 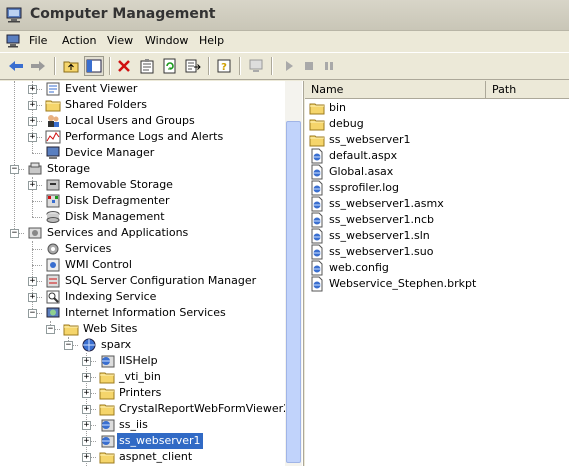 I want to click on delete-button, so click(x=124, y=66).